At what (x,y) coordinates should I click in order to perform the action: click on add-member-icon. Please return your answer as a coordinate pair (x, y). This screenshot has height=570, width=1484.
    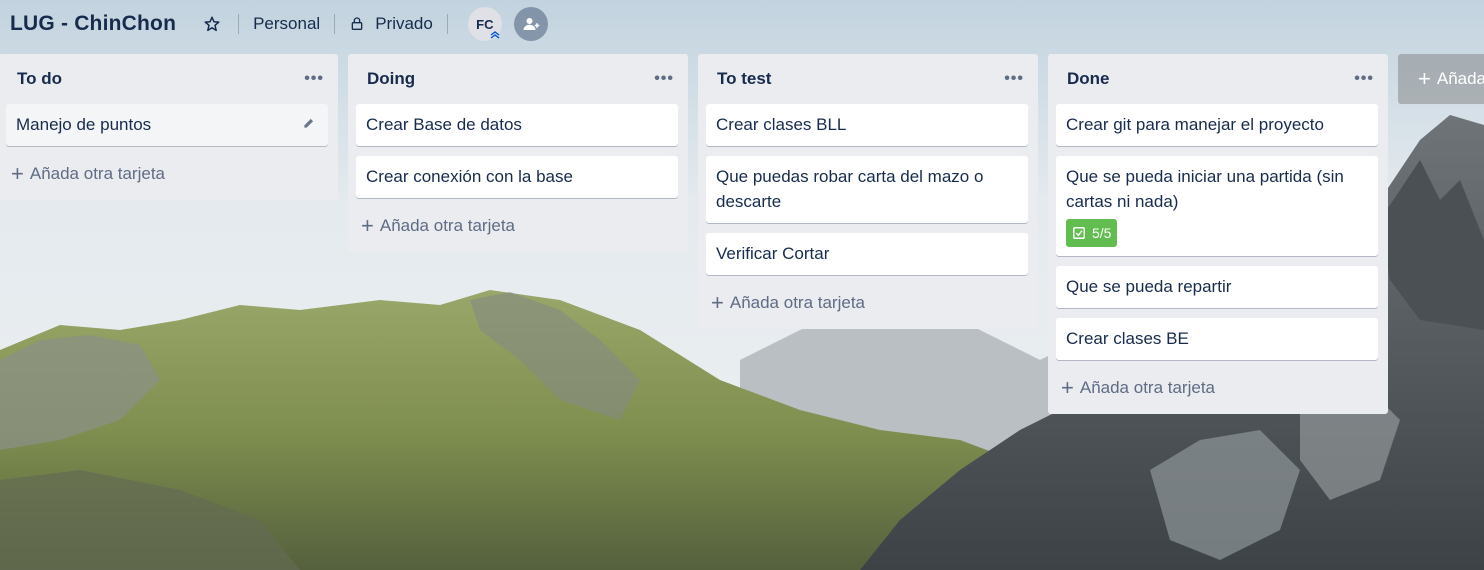
    Looking at the image, I should click on (531, 24).